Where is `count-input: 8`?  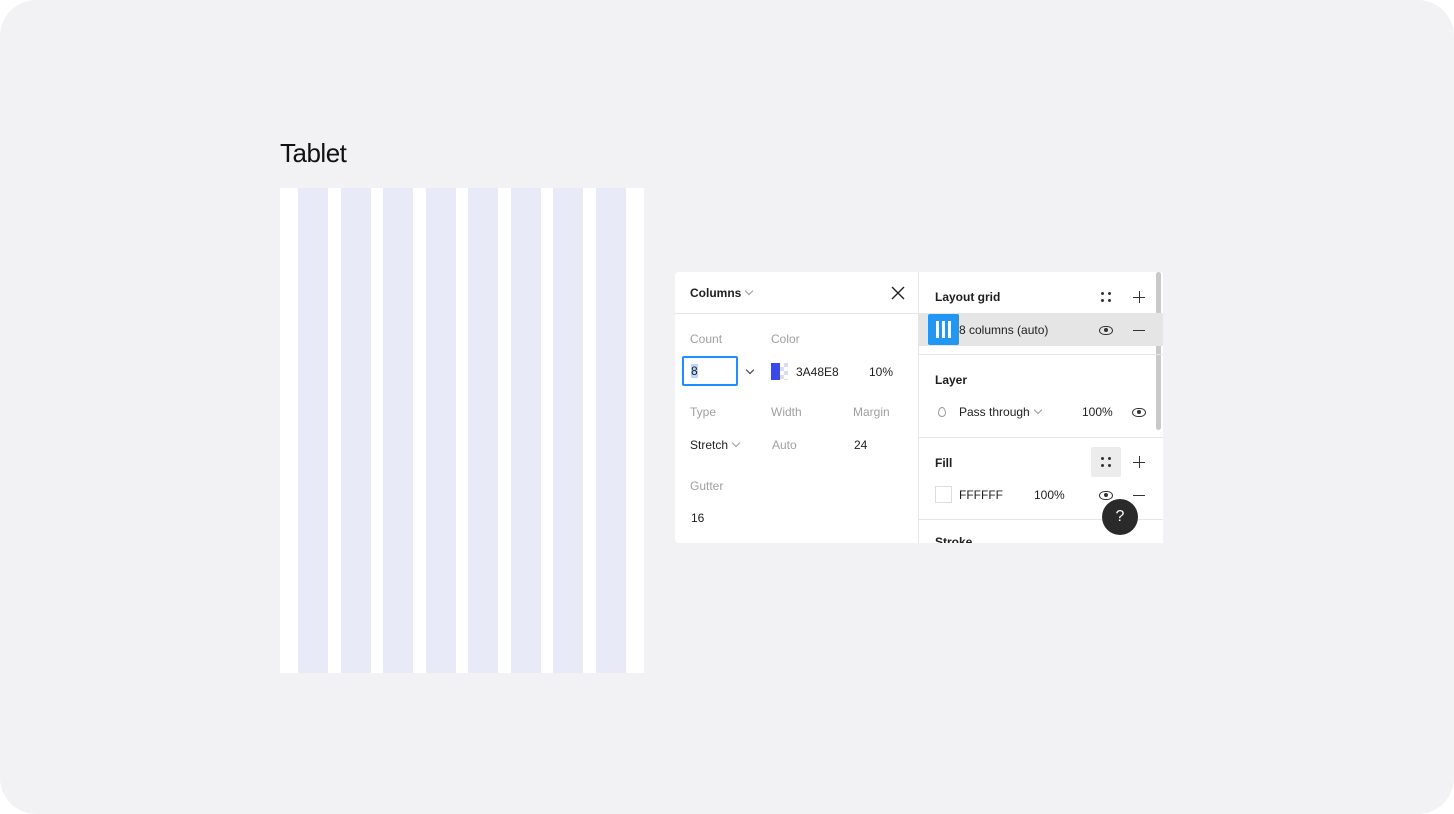 count-input: 8 is located at coordinates (710, 371).